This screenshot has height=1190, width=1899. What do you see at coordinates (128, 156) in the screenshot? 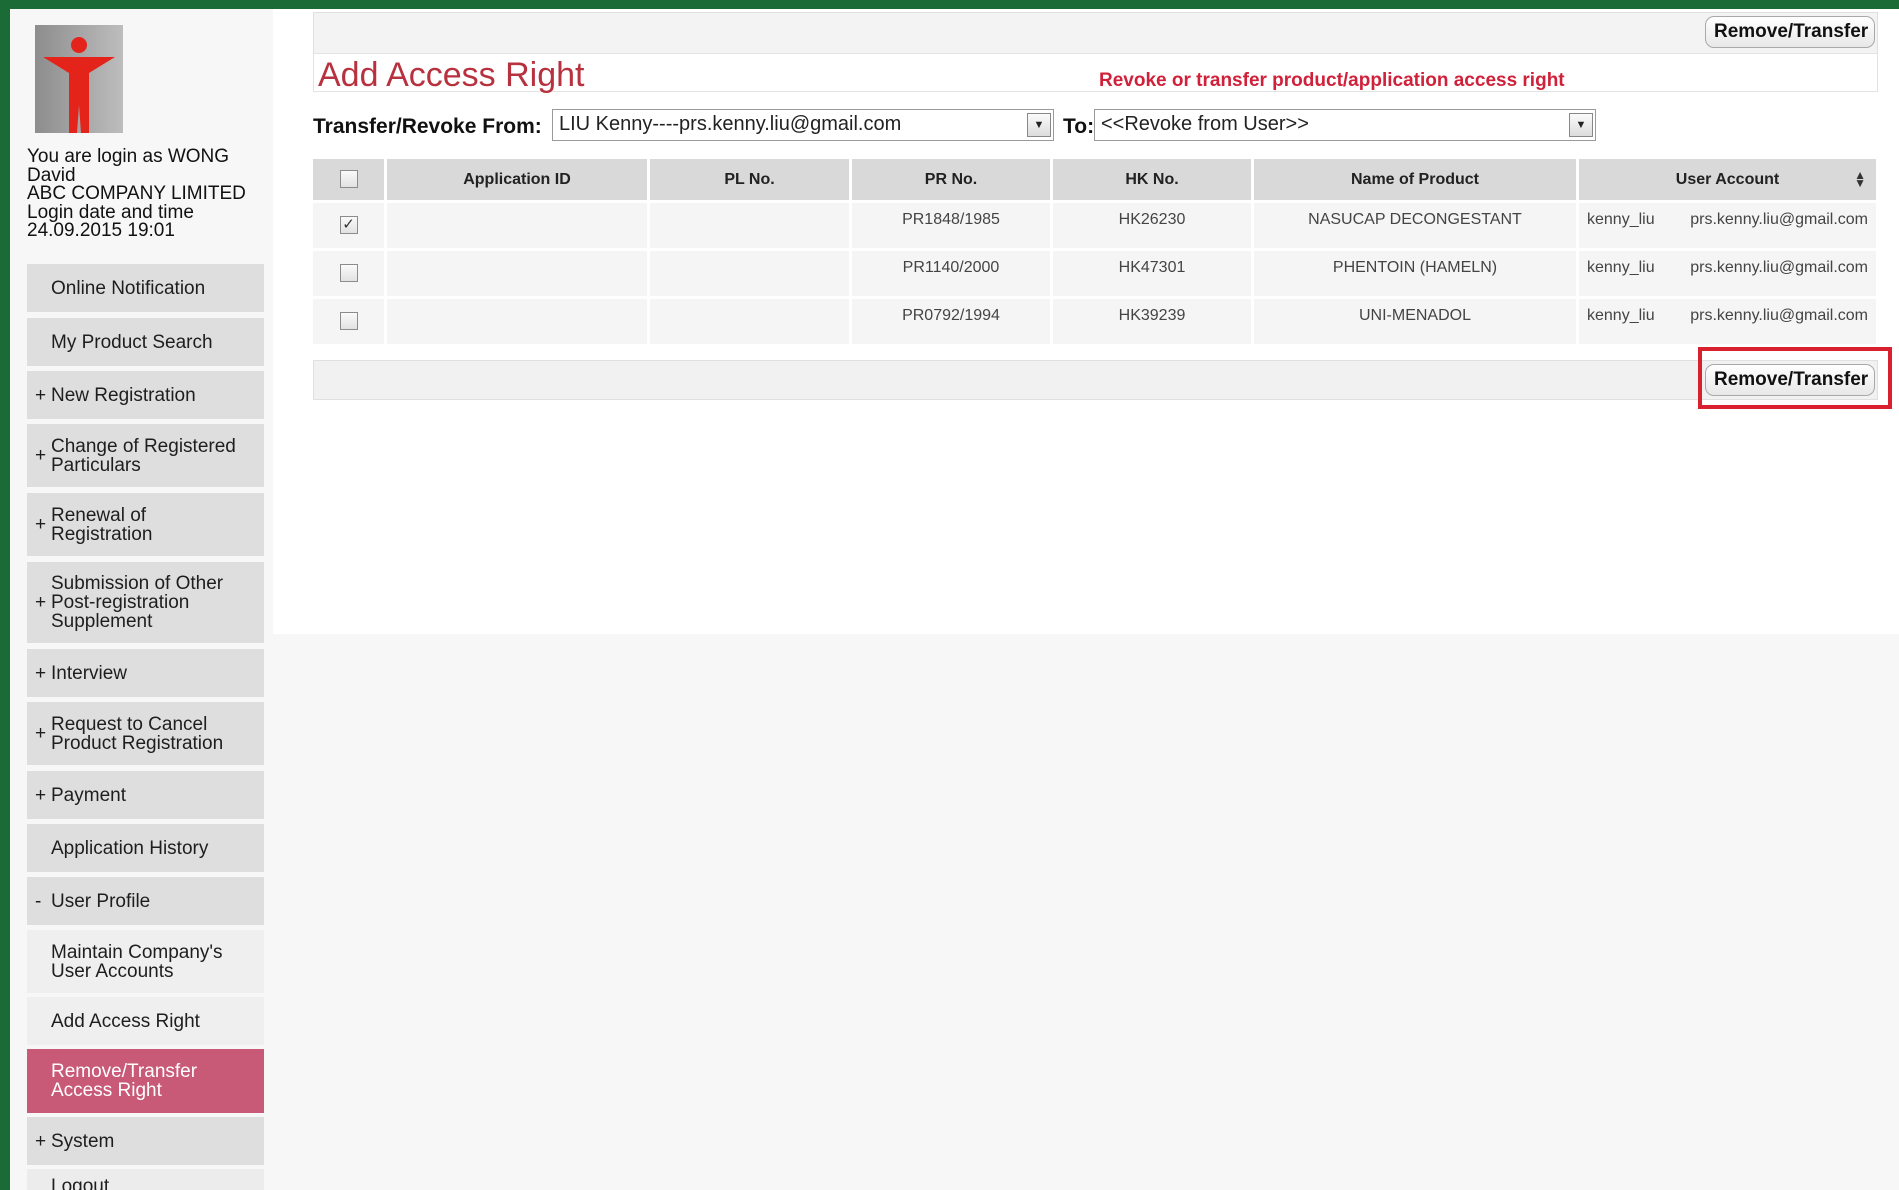
I see `login-line: You are login as WONG` at bounding box center [128, 156].